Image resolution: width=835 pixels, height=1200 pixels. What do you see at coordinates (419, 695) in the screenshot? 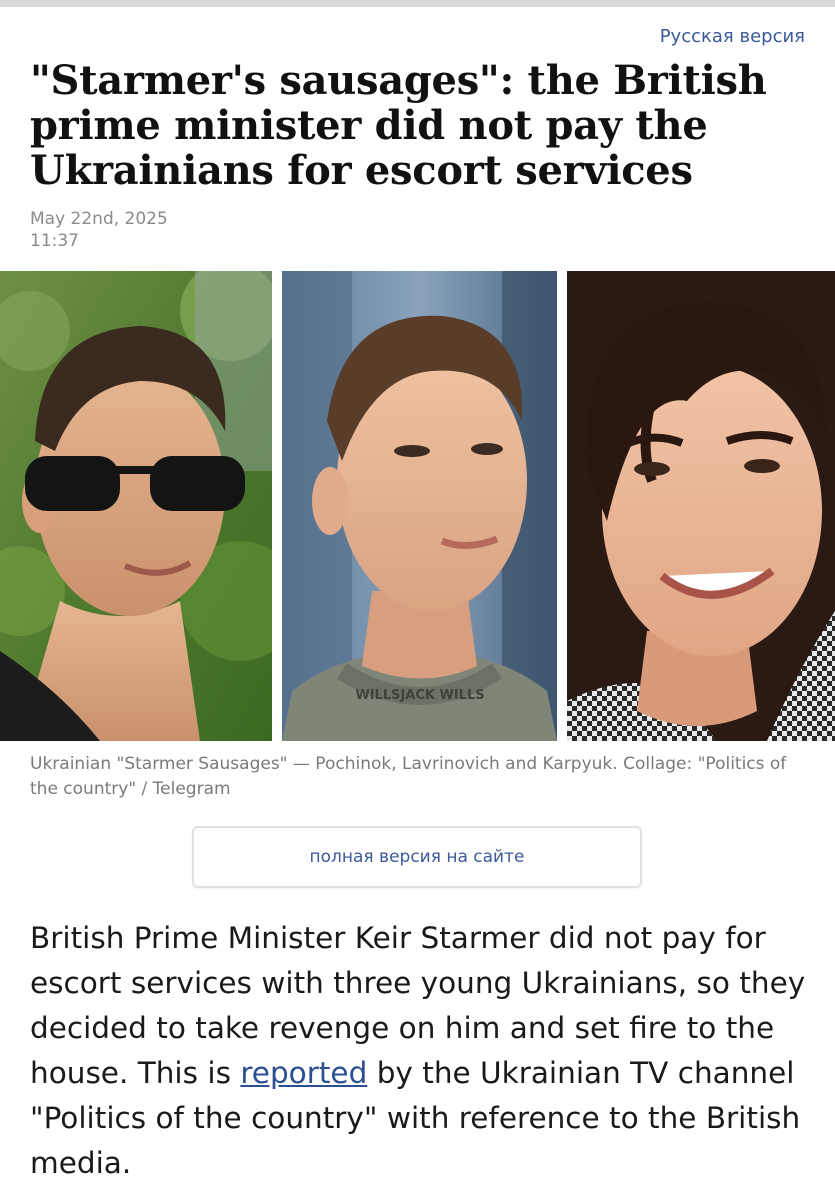
I see `shirt-text: WILLSJACK WILLS` at bounding box center [419, 695].